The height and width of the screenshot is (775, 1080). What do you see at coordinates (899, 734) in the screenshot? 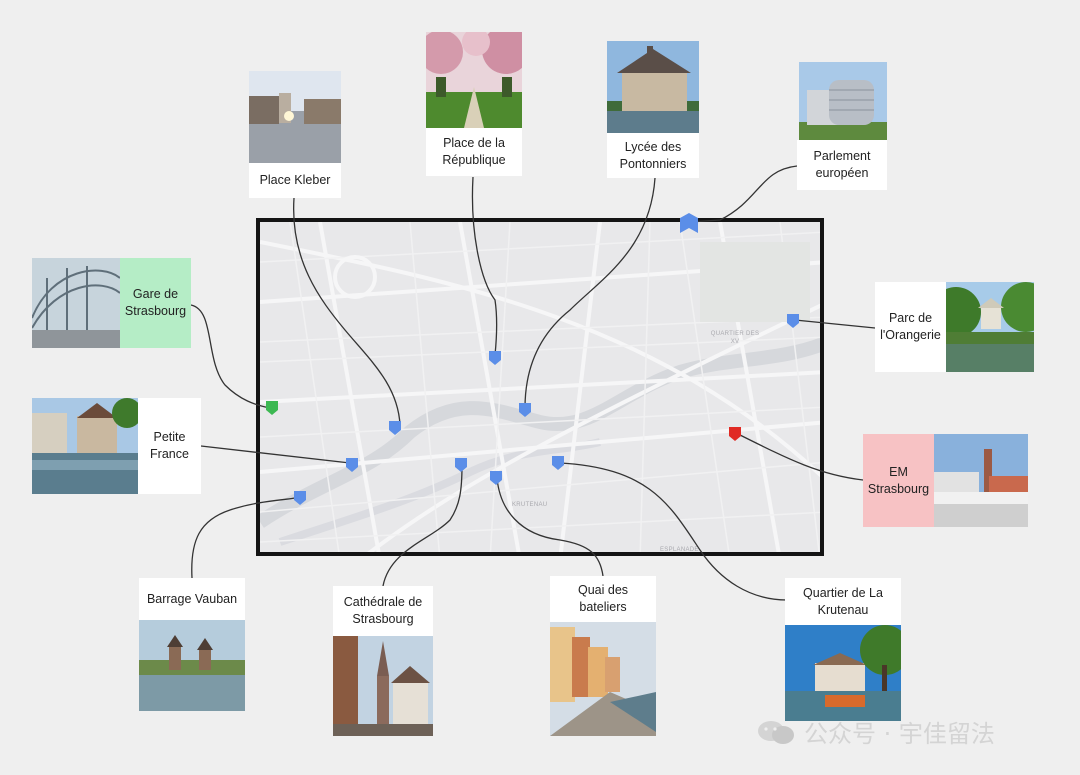
I see `watermark-text: 公众号 · 宇佳留法` at bounding box center [899, 734].